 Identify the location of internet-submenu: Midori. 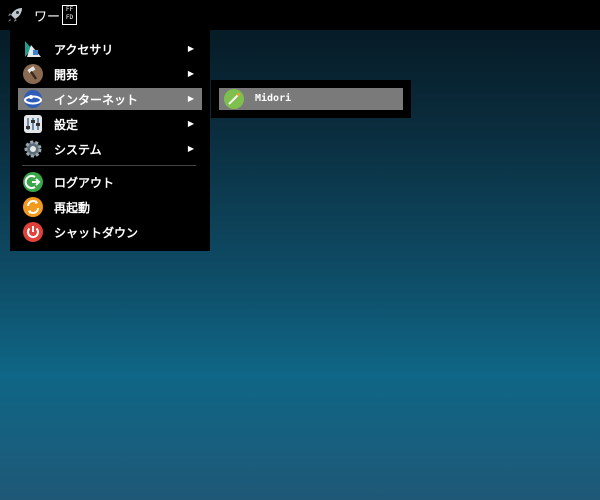
(311, 99).